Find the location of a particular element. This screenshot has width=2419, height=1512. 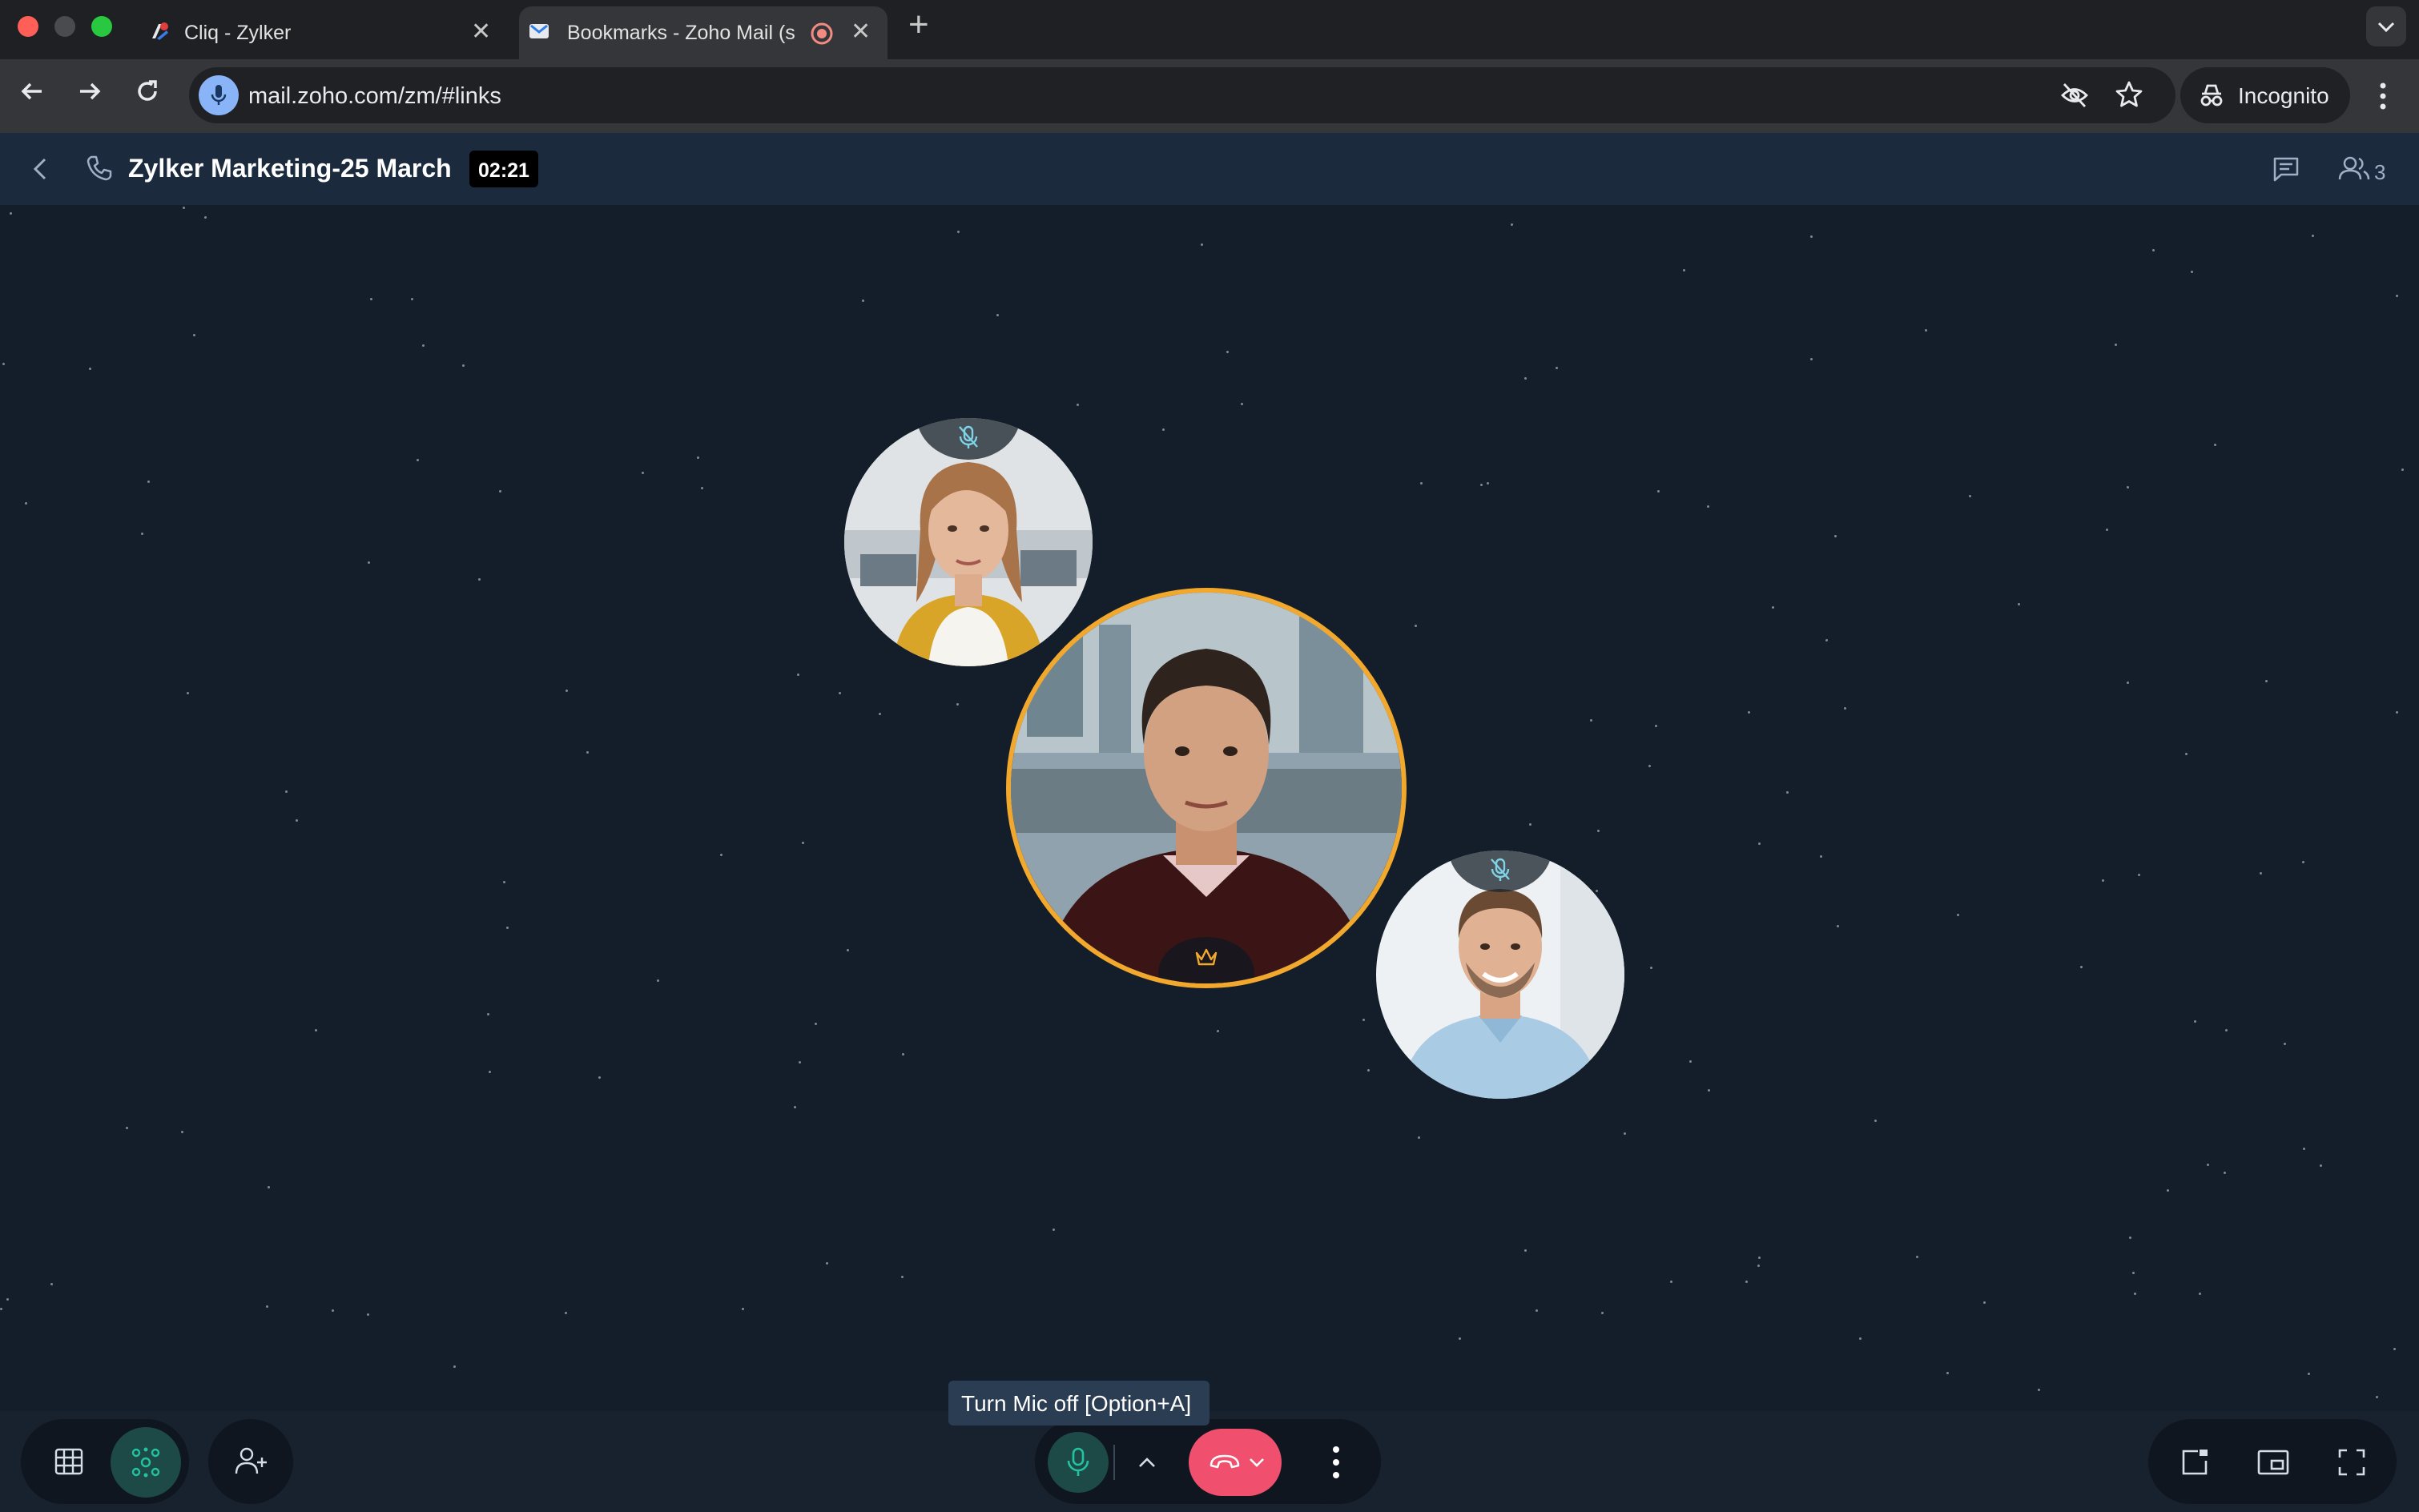

bookmark-star-icon is located at coordinates (2129, 94).